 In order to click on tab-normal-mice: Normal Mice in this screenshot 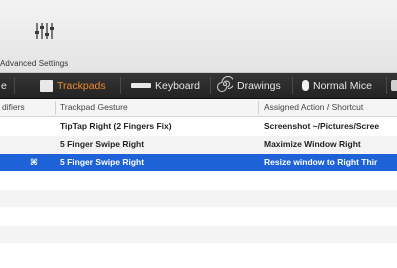, I will do `click(337, 85)`.